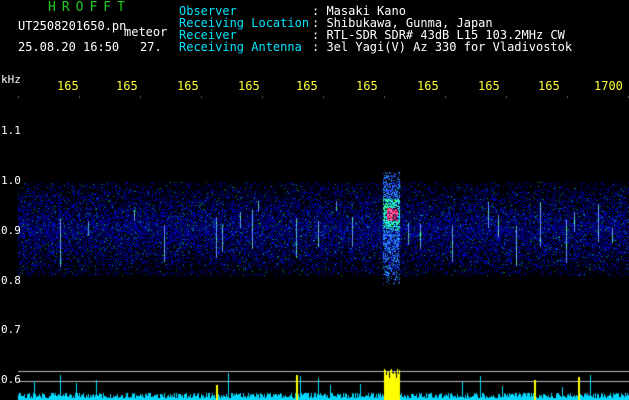  I want to click on y-tick-label: 0.9, so click(11, 230).